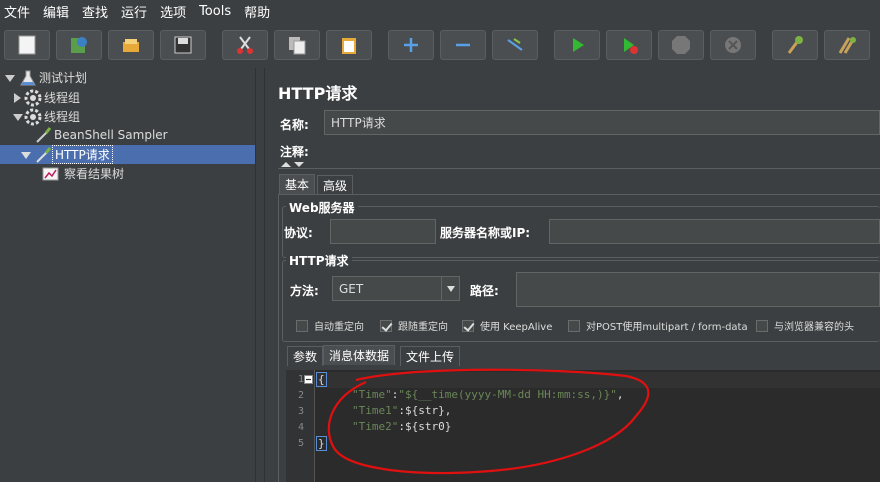 The height and width of the screenshot is (482, 880). I want to click on auto-redirect-checkbox: 自动重定向, so click(330, 325).